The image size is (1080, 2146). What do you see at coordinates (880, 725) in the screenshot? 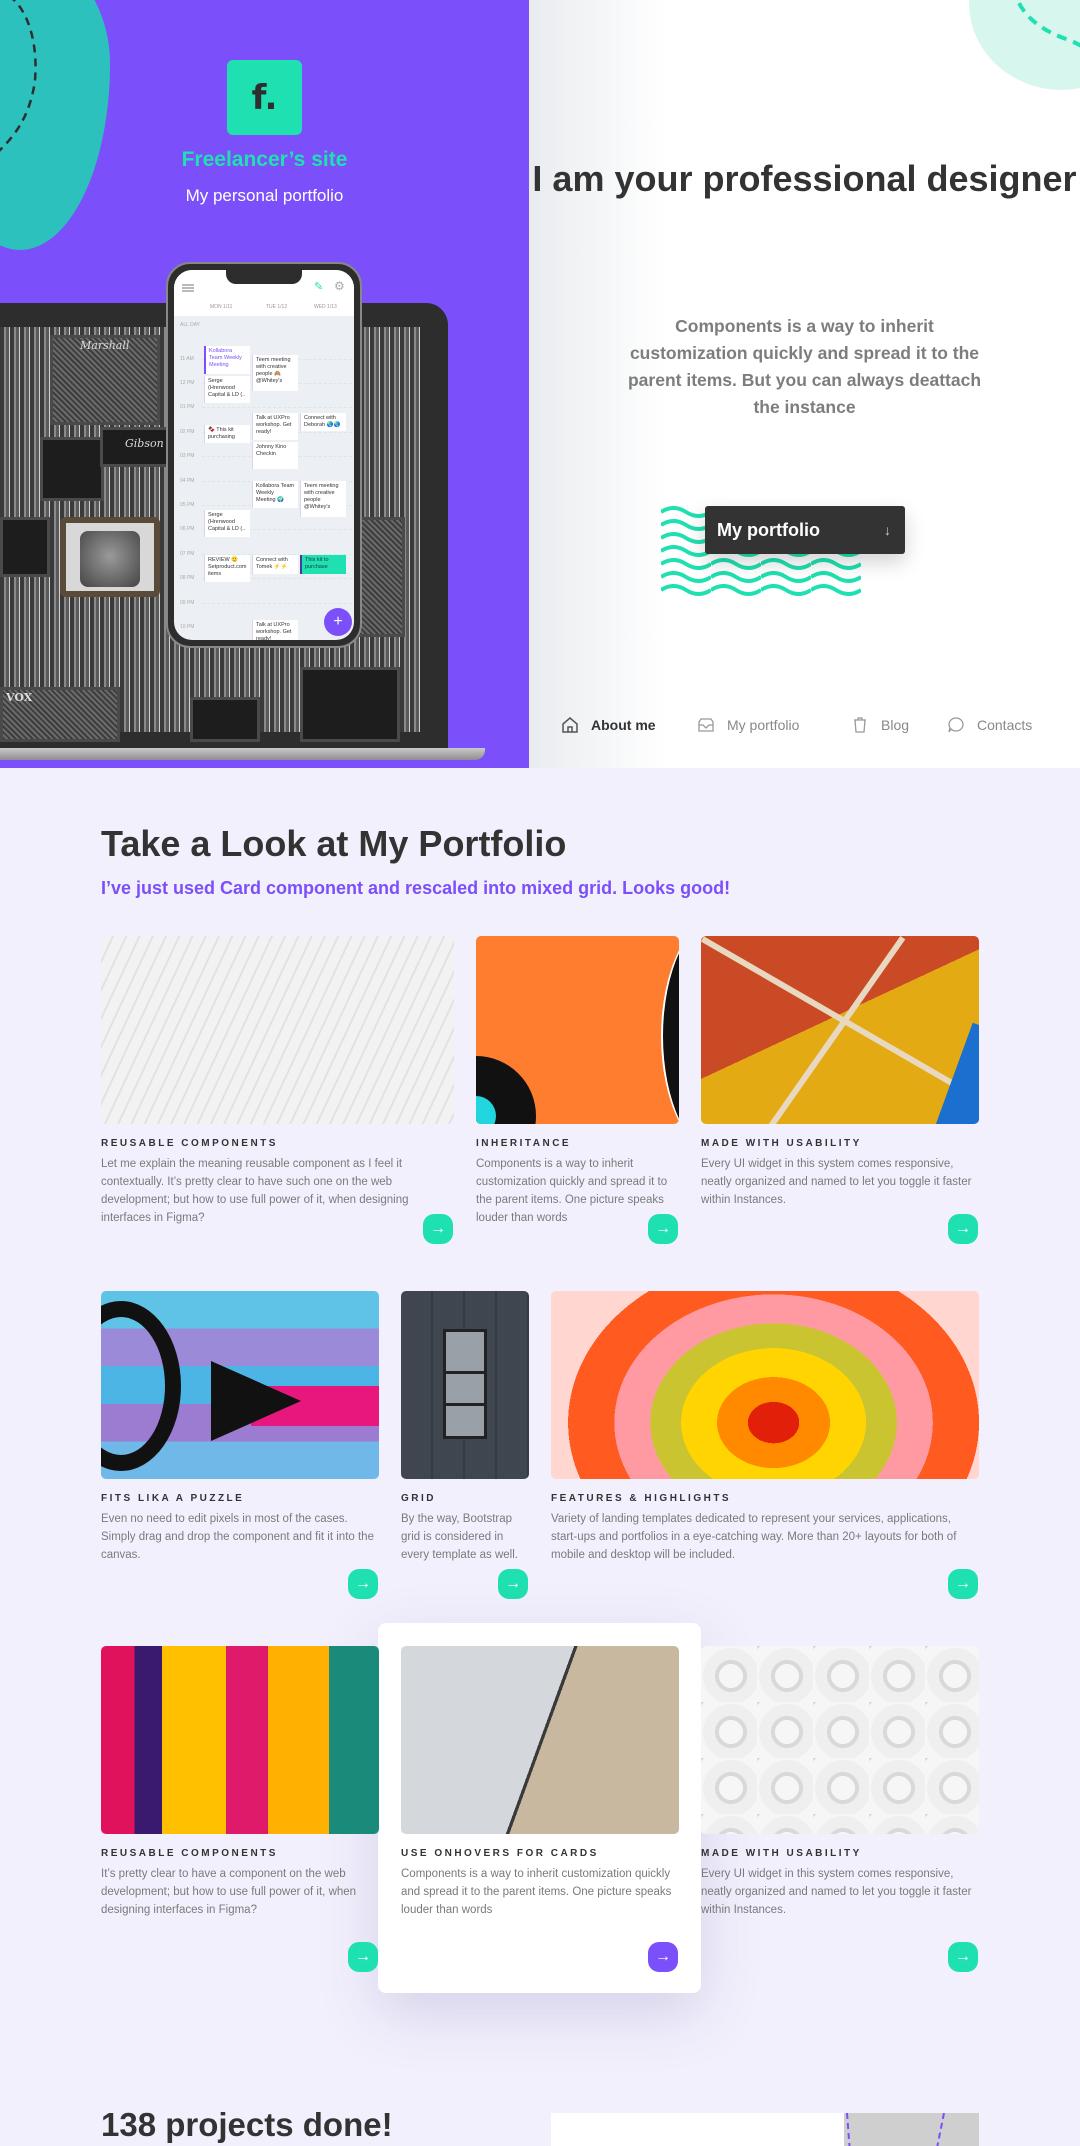
I see `nav-item-blog: Blog` at bounding box center [880, 725].